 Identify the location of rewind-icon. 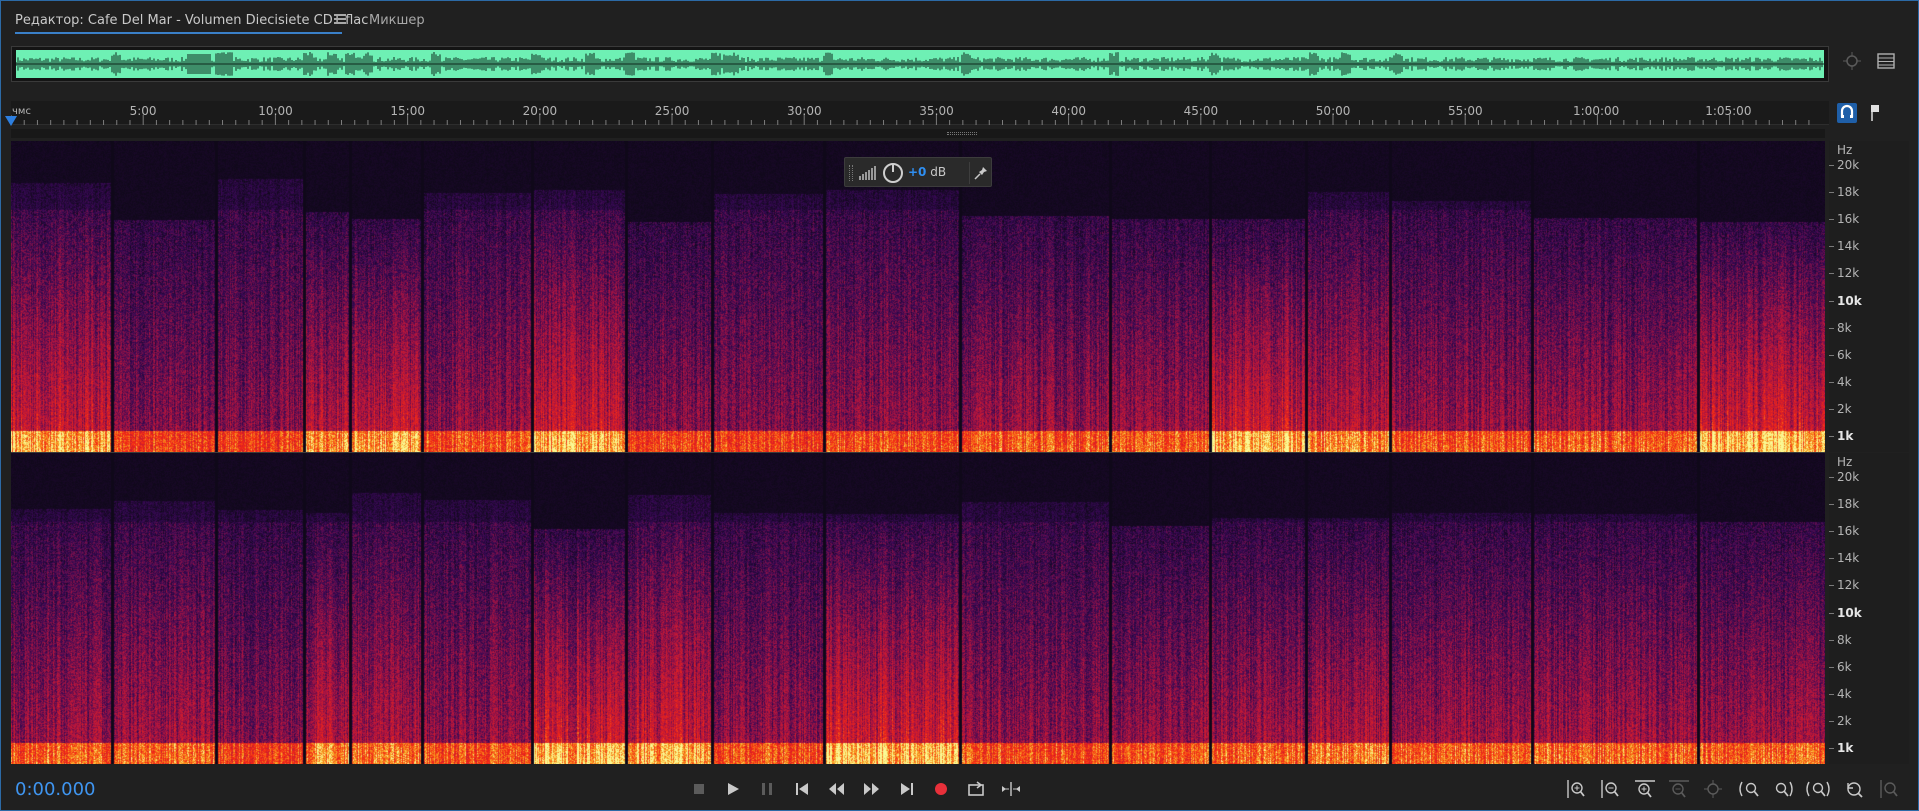
(837, 789).